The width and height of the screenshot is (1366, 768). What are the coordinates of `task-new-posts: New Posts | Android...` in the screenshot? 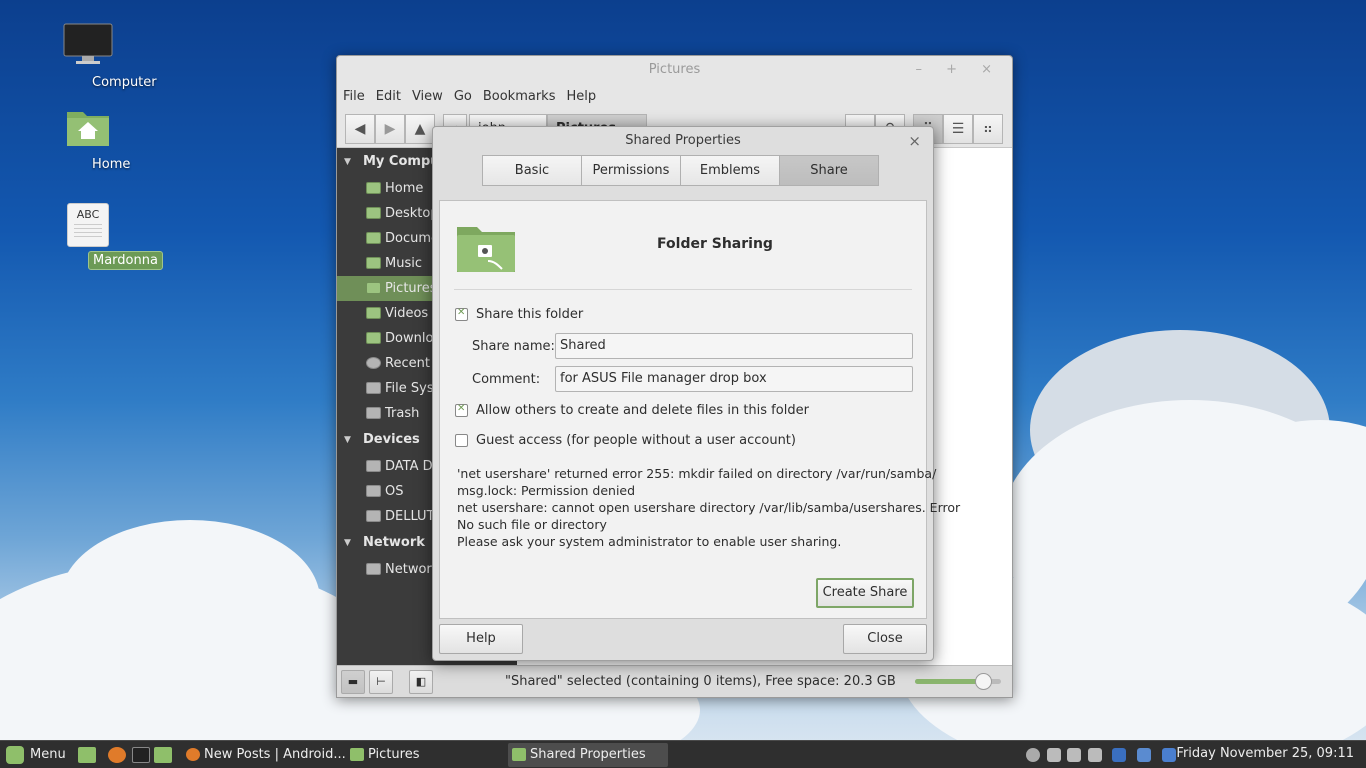 It's located at (264, 755).